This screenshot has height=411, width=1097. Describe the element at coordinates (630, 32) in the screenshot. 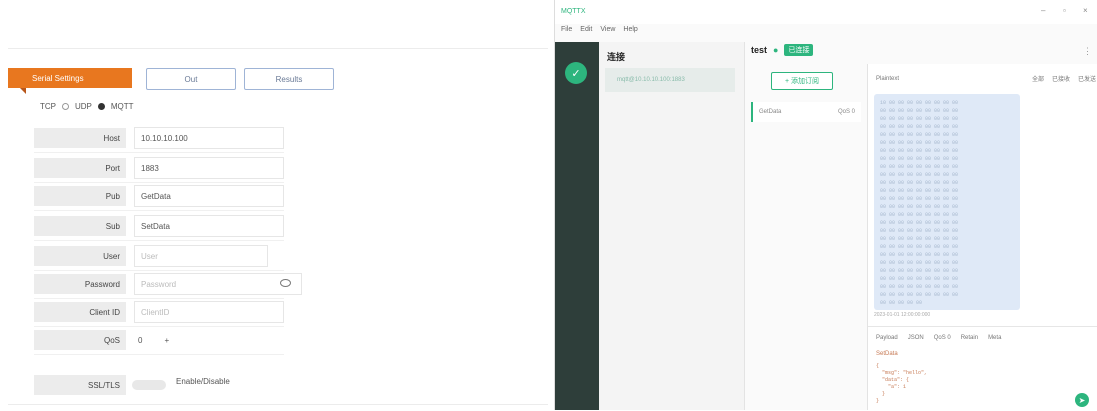

I see `menu-help: Help` at that location.